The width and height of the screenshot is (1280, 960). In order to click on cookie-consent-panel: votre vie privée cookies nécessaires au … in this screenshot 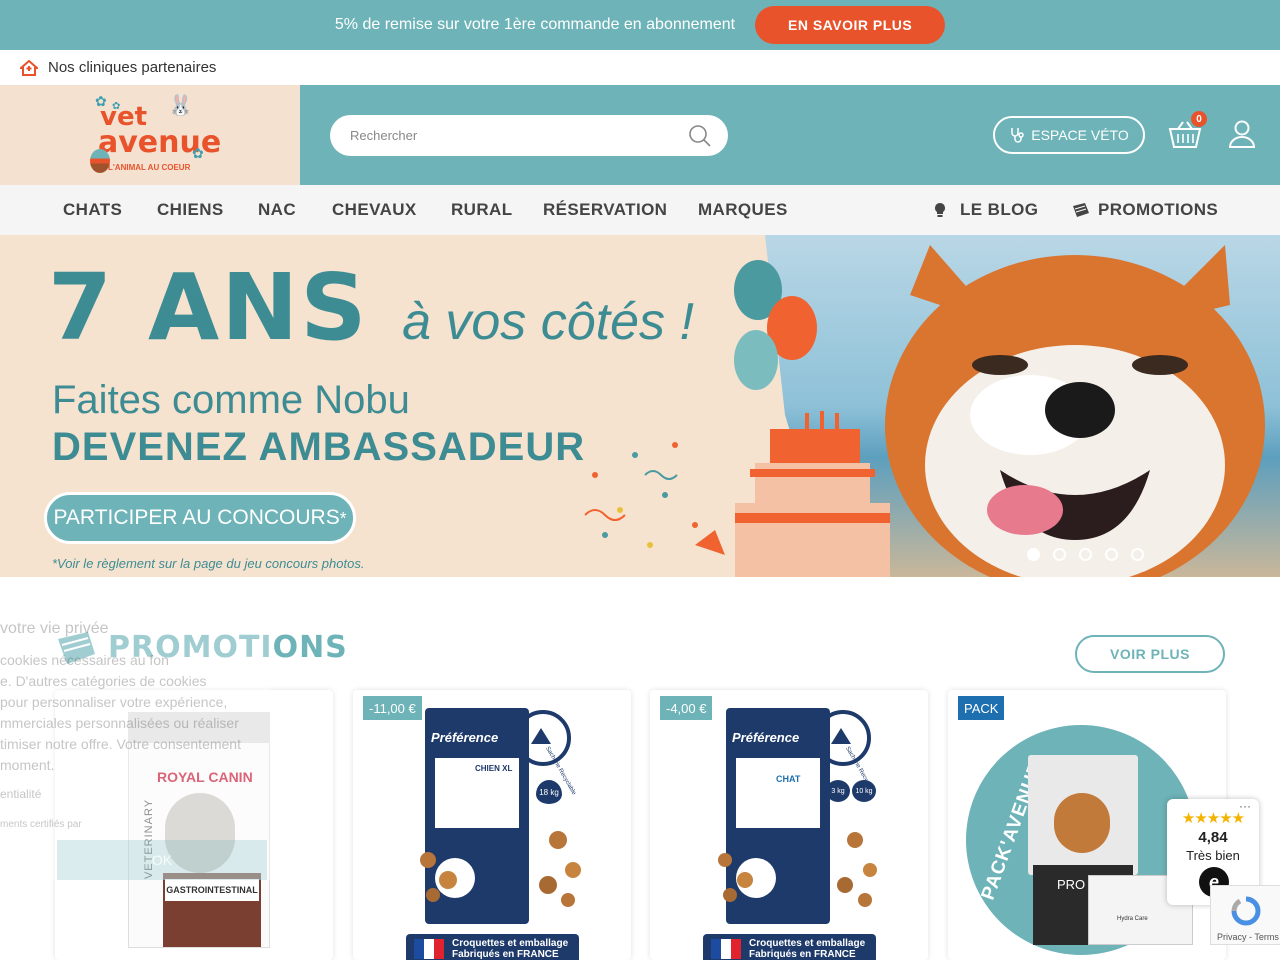, I will do `click(135, 740)`.